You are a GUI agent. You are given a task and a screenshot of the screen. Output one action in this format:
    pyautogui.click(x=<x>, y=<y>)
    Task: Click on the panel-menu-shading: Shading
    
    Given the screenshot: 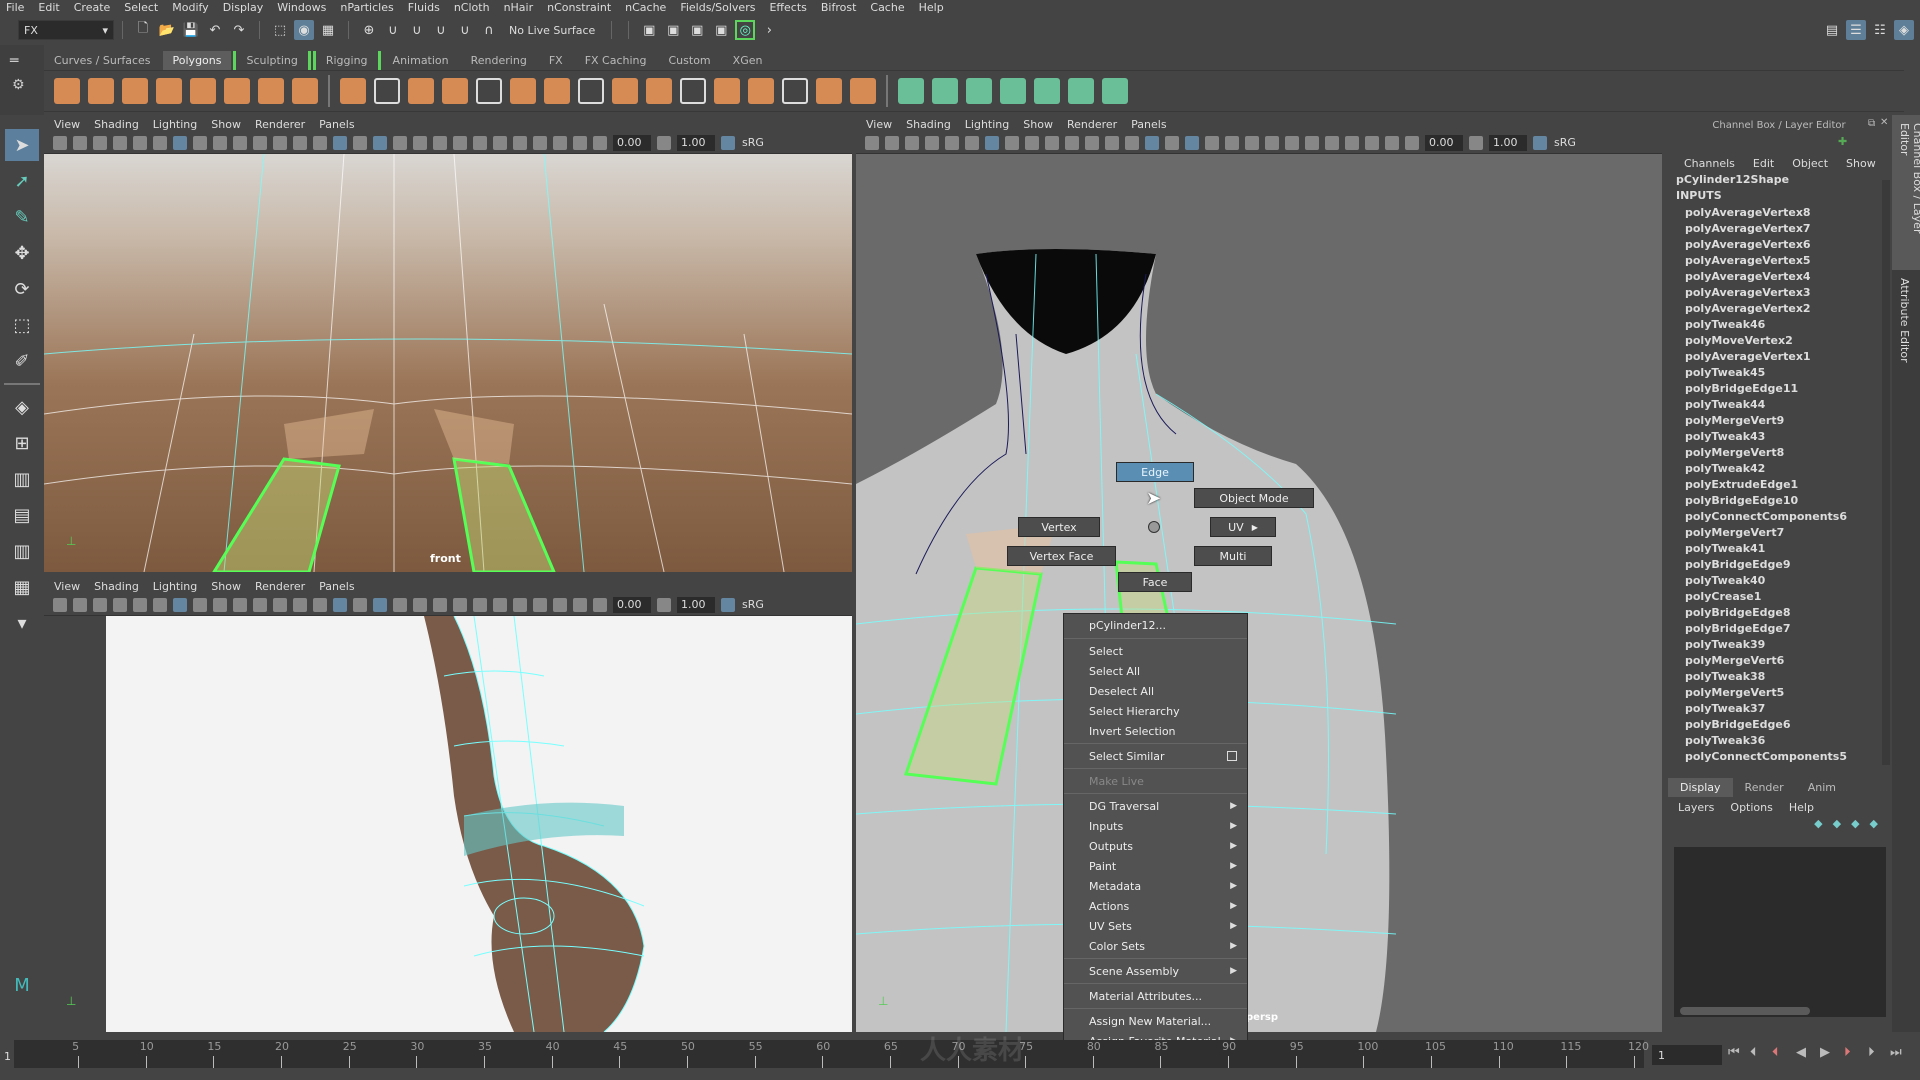 What is the action you would take?
    pyautogui.click(x=928, y=124)
    